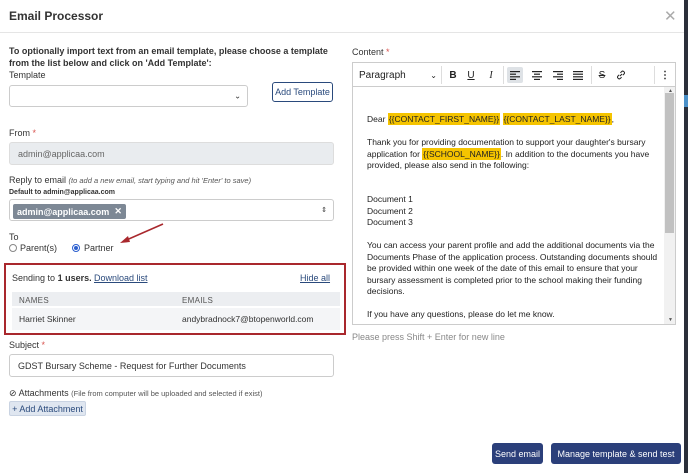 The height and width of the screenshot is (473, 688). Describe the element at coordinates (670, 16) in the screenshot. I see `close-icon: ✕` at that location.